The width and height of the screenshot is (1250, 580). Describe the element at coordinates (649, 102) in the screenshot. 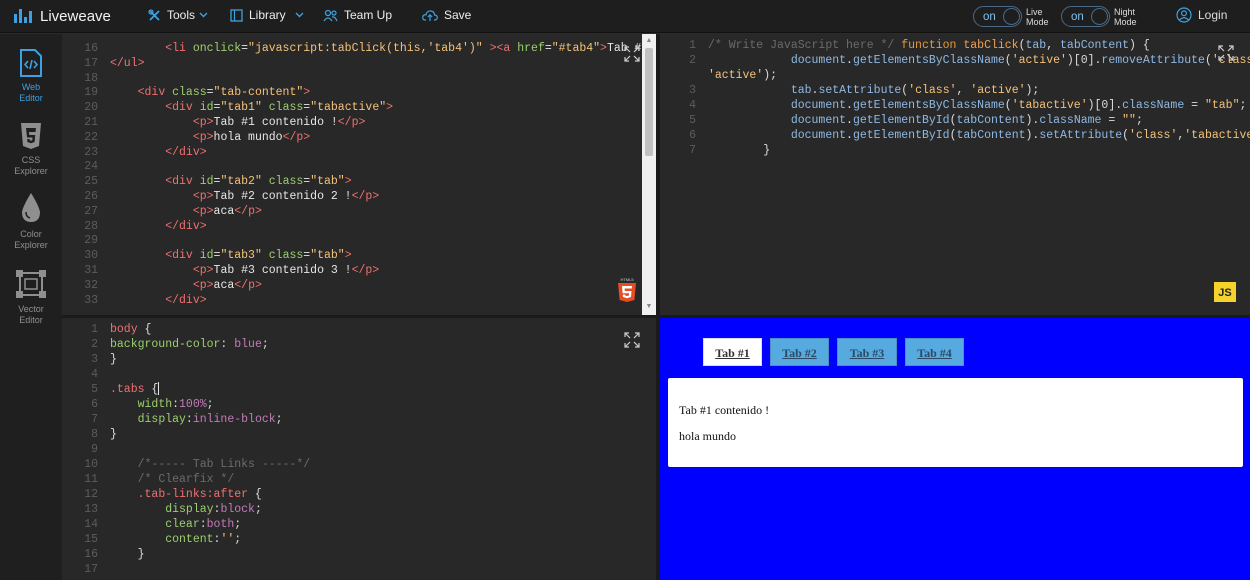

I see `scrollbar-thumb` at that location.